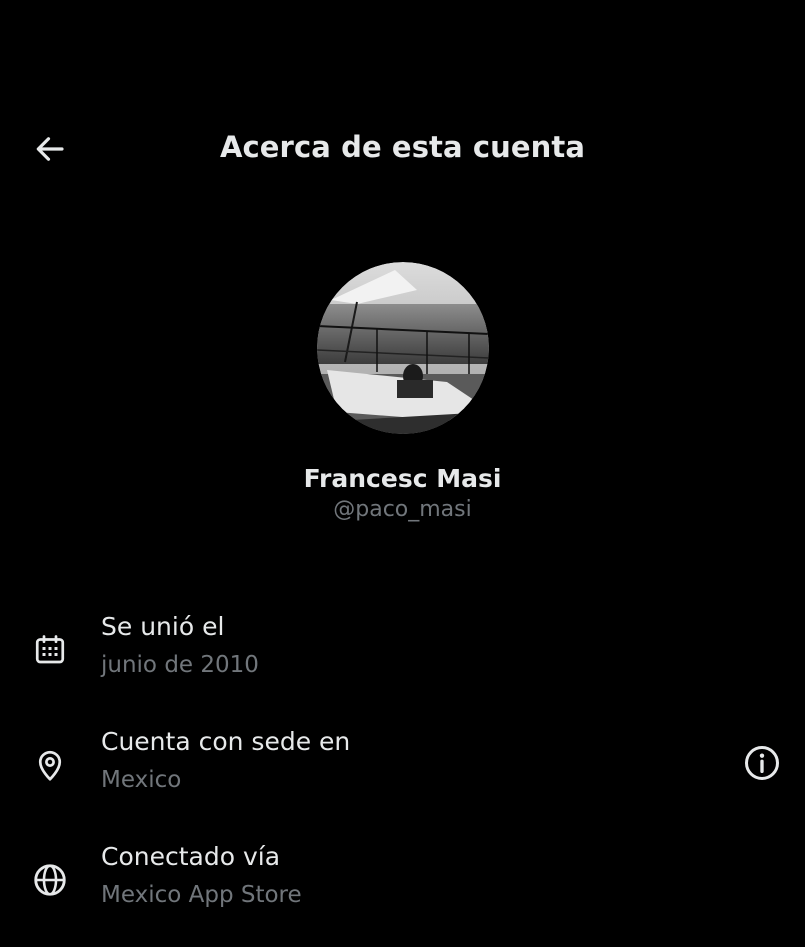 The height and width of the screenshot is (947, 805). What do you see at coordinates (50, 650) in the screenshot?
I see `calendar-icon` at bounding box center [50, 650].